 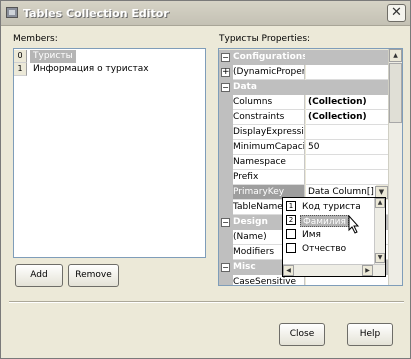 I want to click on window-title: Tables Collection Editor, so click(x=96, y=13).